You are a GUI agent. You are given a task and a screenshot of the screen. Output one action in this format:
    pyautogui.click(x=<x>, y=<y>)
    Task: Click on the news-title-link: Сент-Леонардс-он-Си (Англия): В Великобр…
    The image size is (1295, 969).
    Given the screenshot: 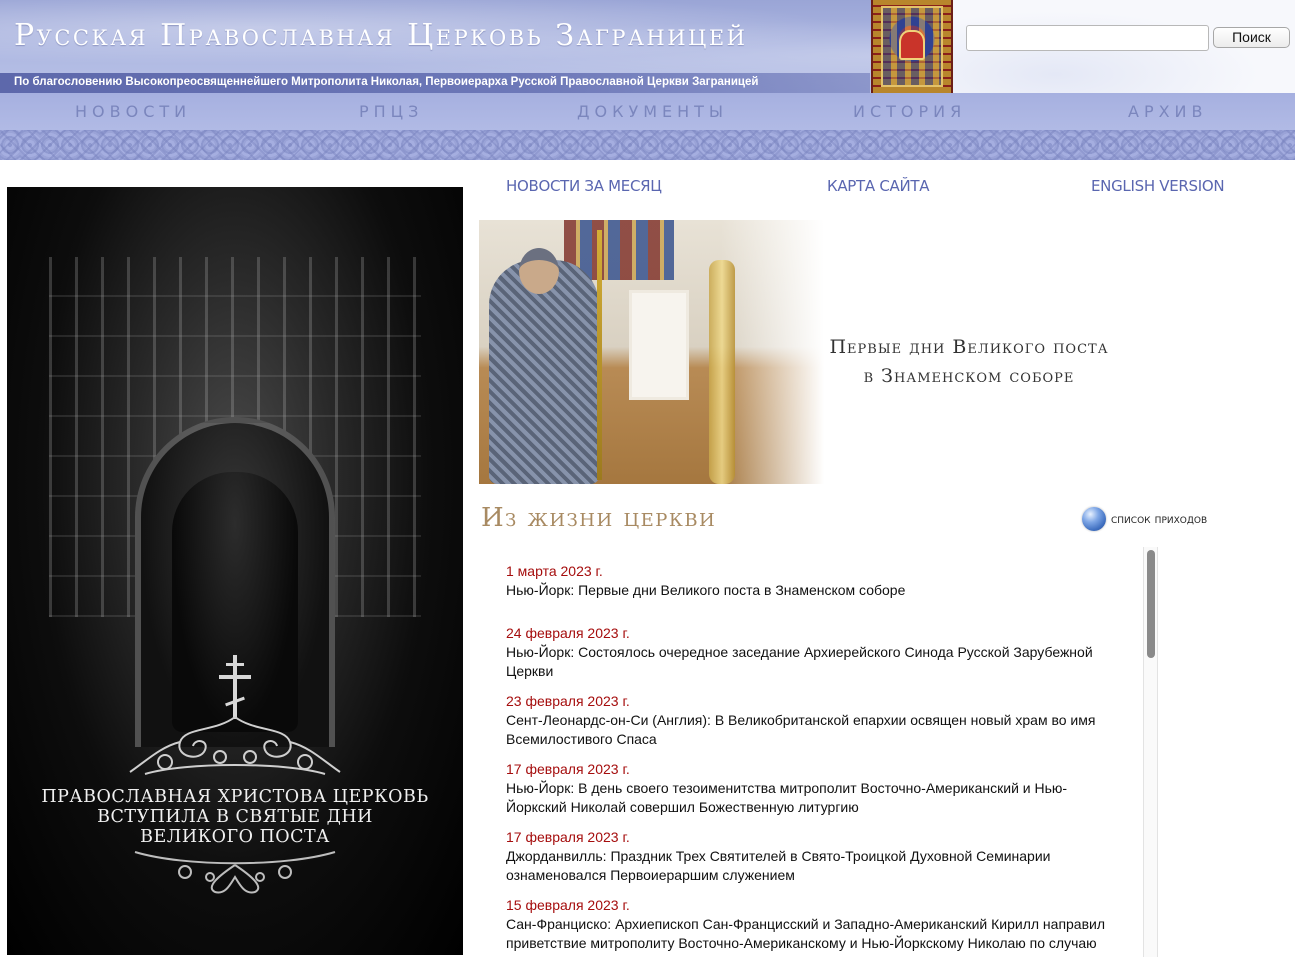 What is the action you would take?
    pyautogui.click(x=823, y=730)
    